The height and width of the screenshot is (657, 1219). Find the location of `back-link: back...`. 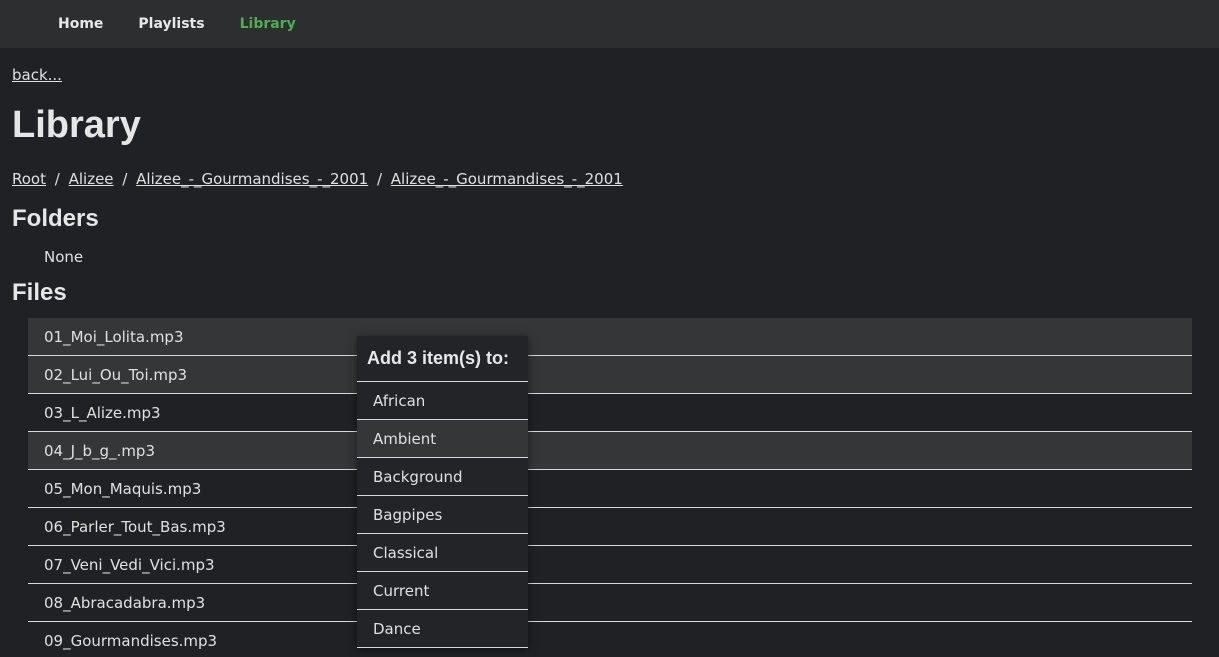

back-link: back... is located at coordinates (37, 75).